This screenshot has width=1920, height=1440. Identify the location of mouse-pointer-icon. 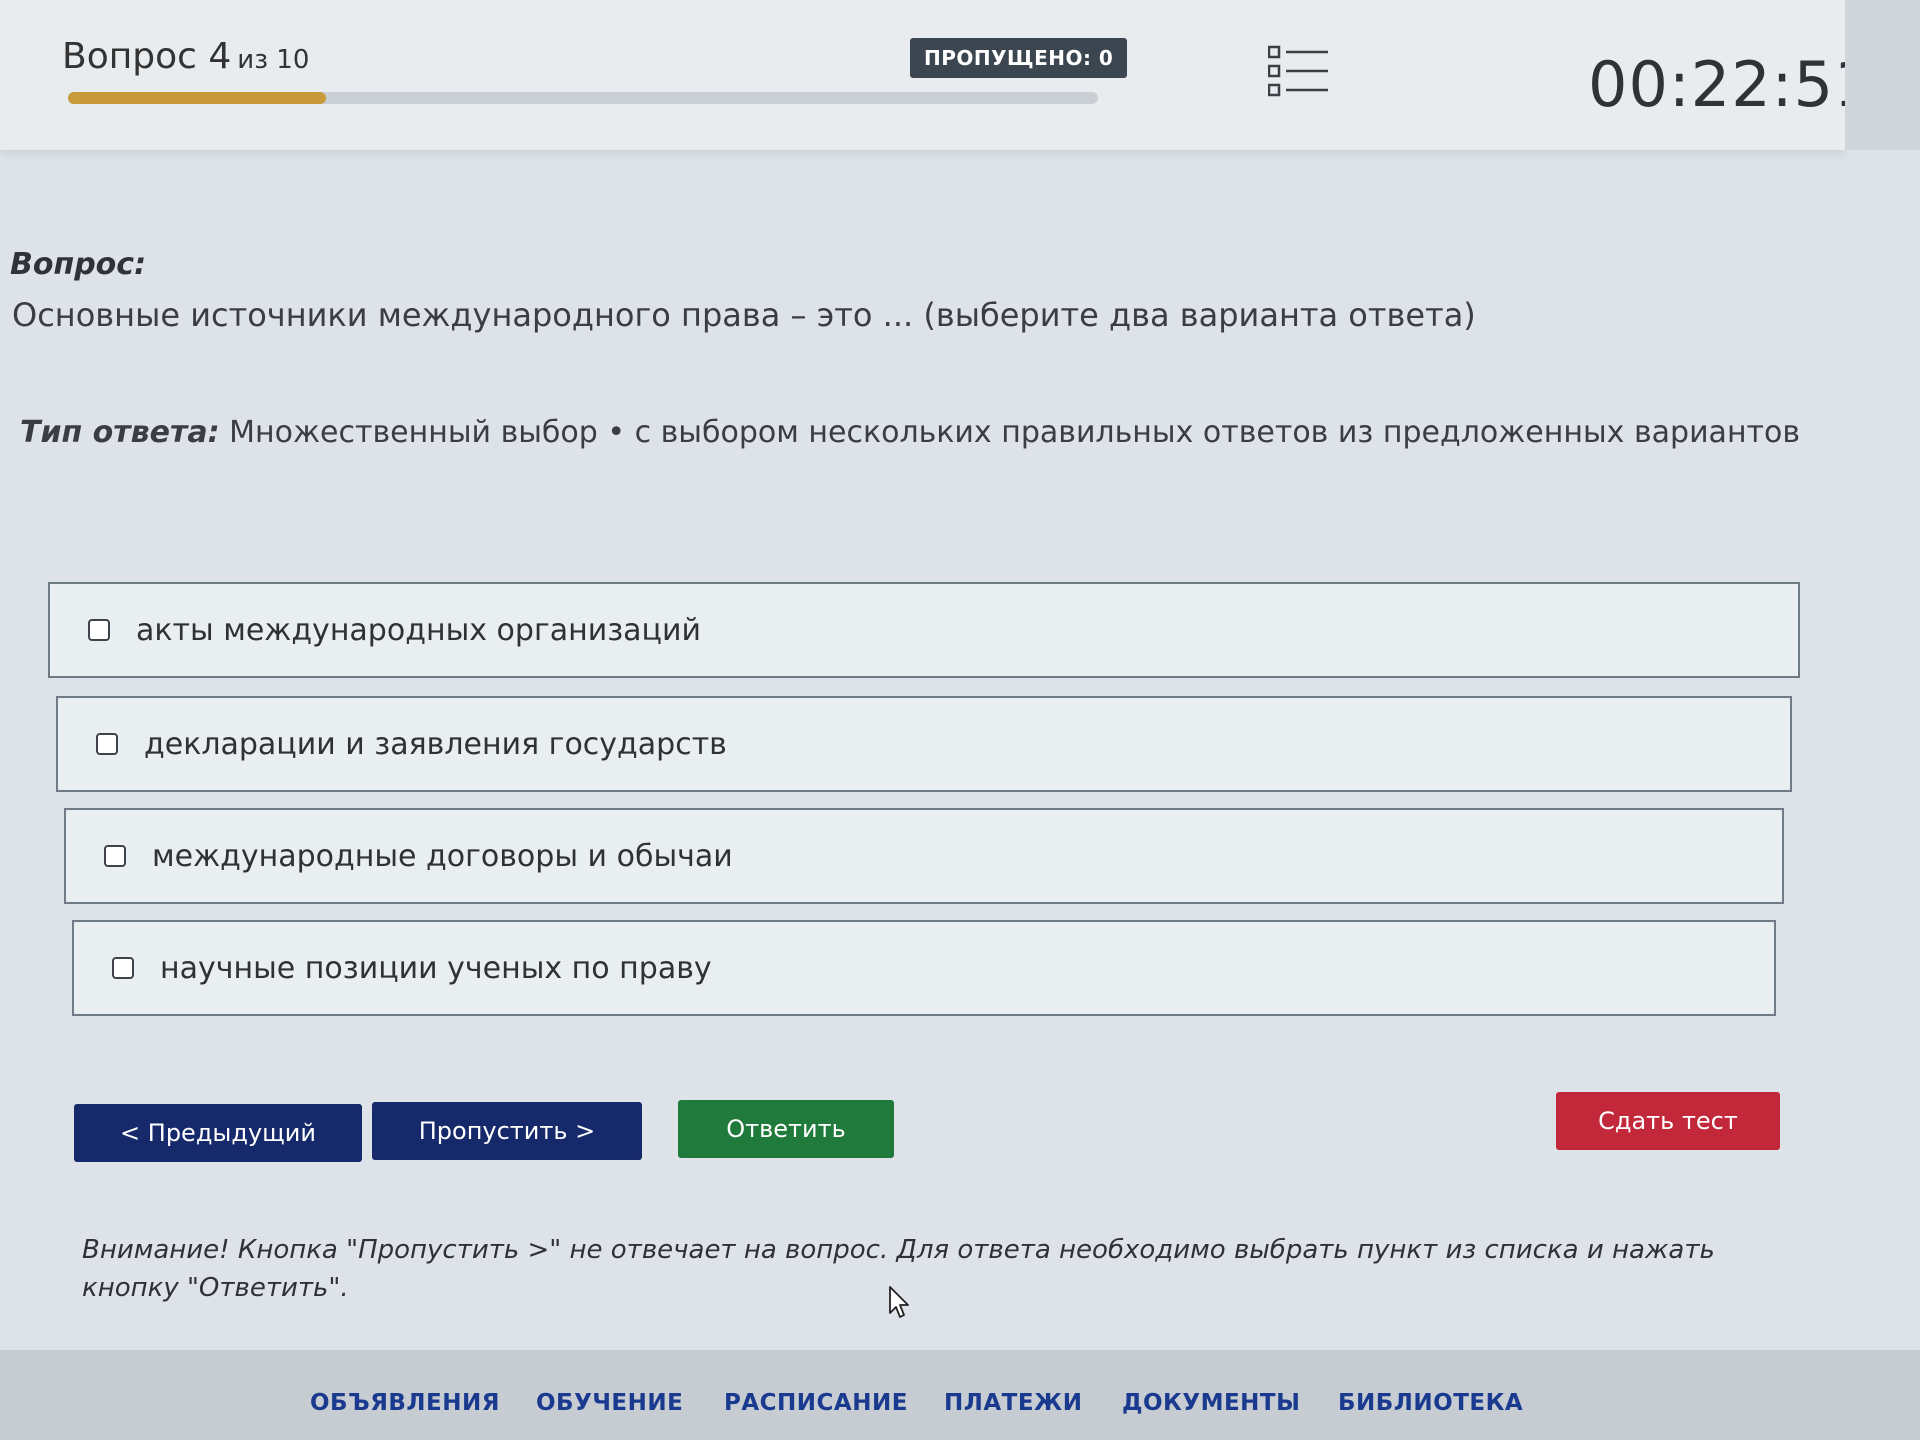
(899, 1302).